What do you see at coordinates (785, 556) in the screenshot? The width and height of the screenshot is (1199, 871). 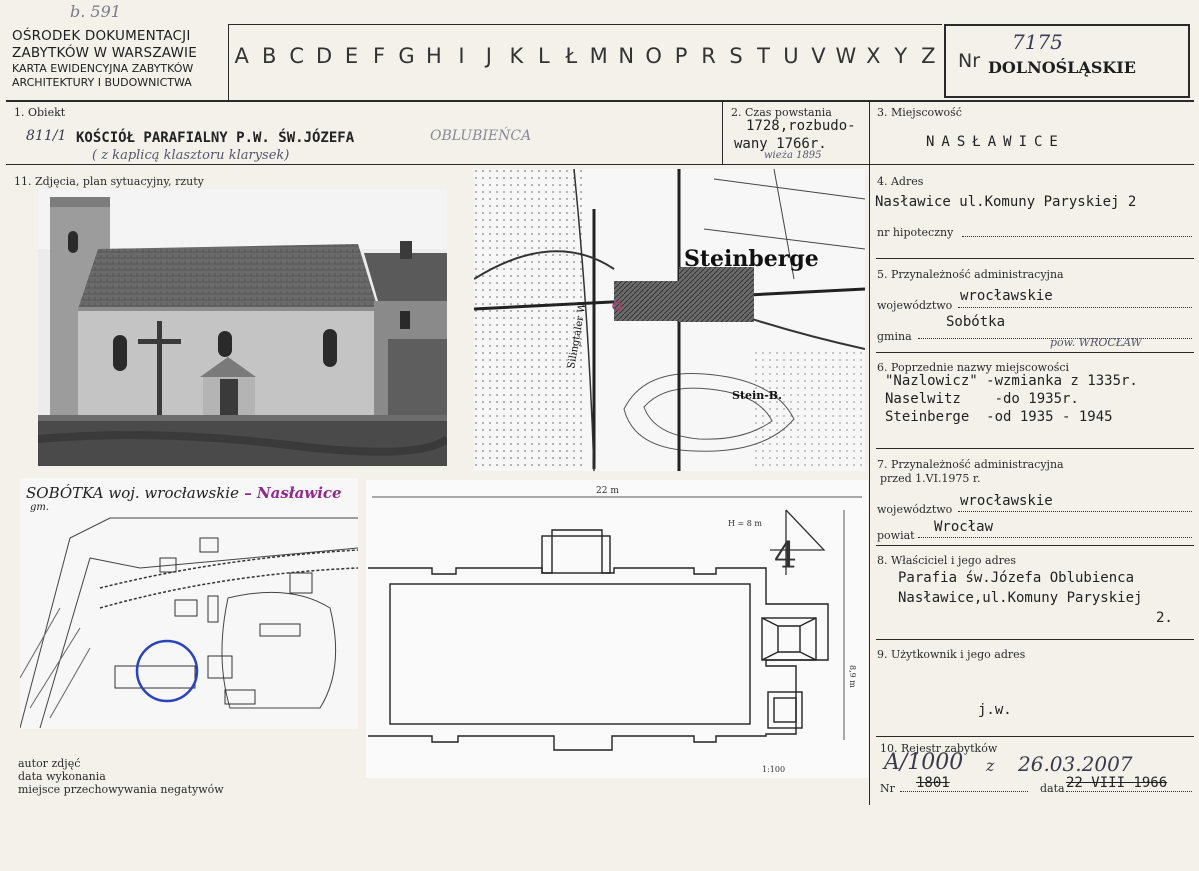 I see `floor-plan-sheet-no: 4` at bounding box center [785, 556].